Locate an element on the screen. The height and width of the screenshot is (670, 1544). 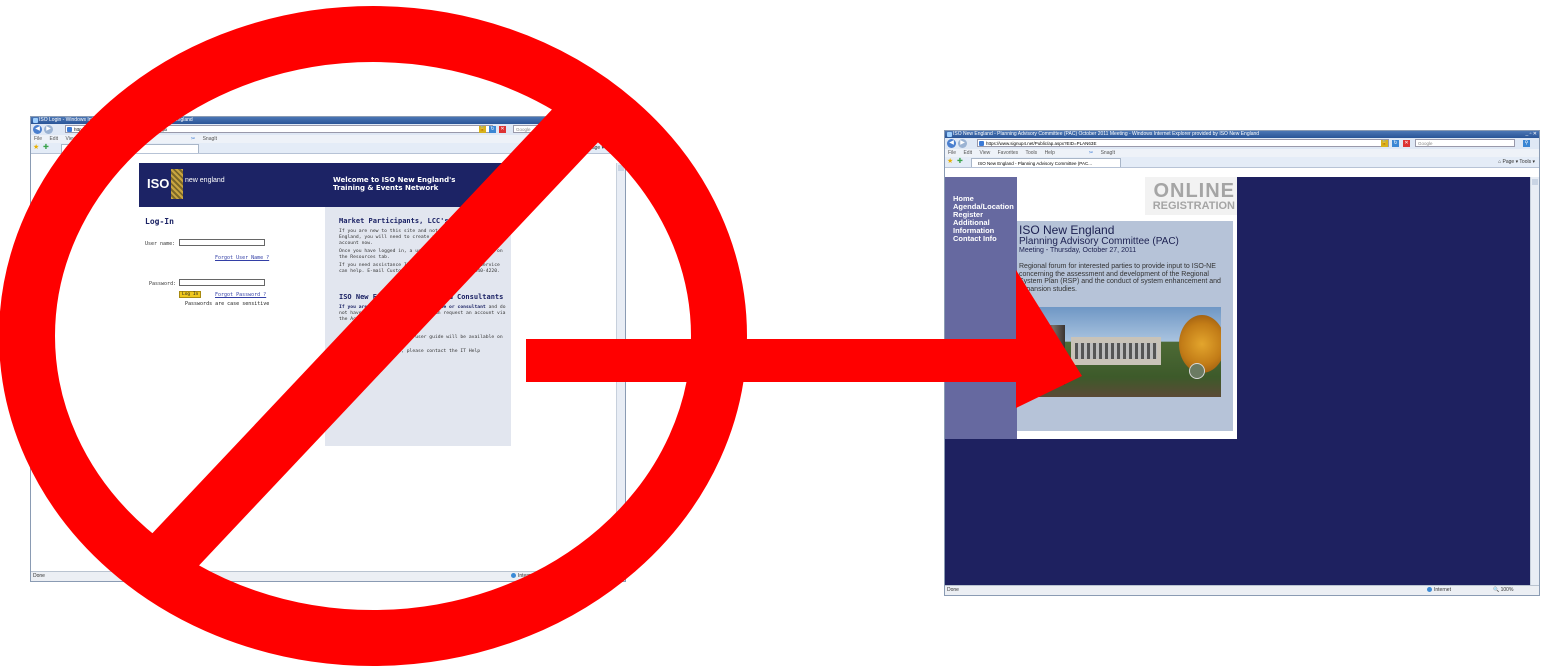
right-arrow is located at coordinates (804, 339).